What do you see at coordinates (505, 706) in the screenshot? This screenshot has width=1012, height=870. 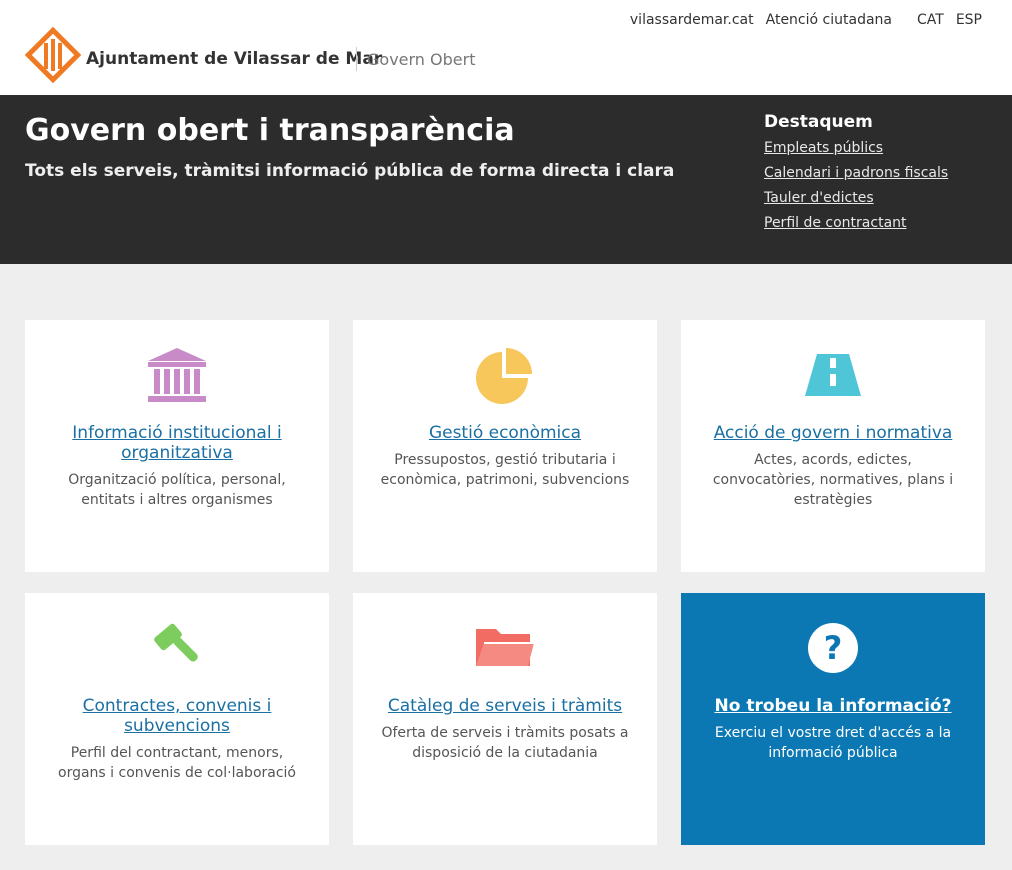 I see `card-title: Catàleg de serveis i tràmits` at bounding box center [505, 706].